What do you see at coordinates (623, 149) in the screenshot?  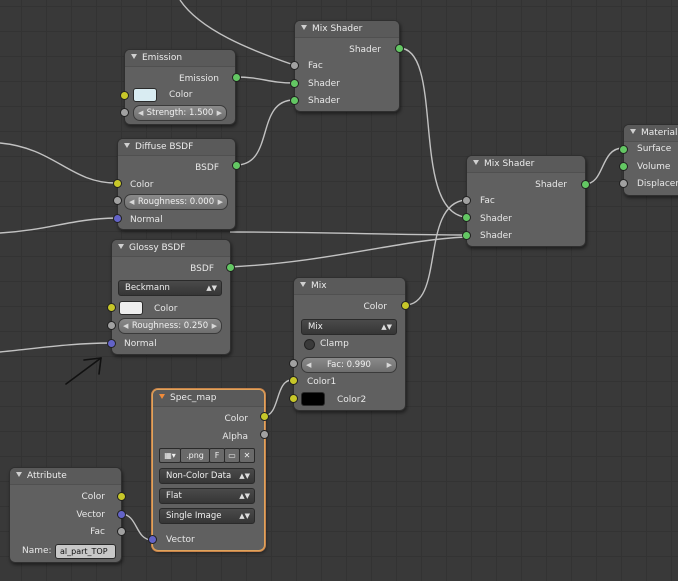 I see `output-surface-socket` at bounding box center [623, 149].